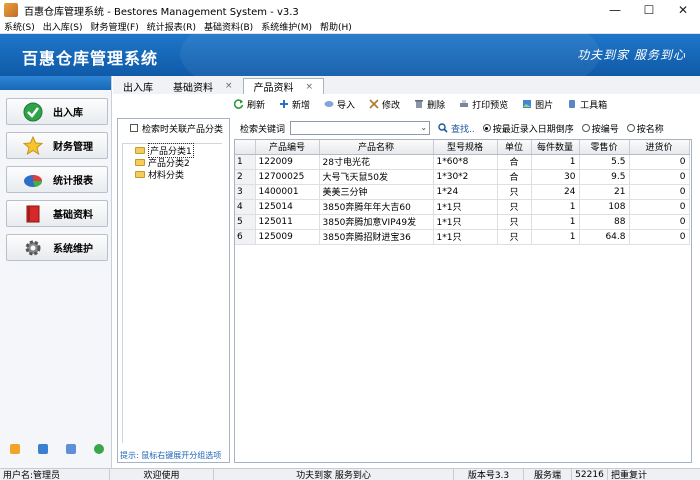  I want to click on tree-item: 产品分类2, so click(172, 162).